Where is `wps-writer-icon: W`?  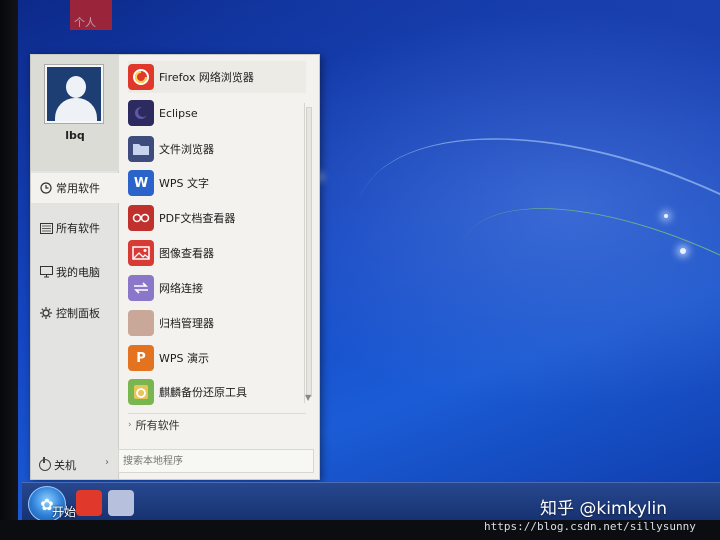
wps-writer-icon: W is located at coordinates (141, 183).